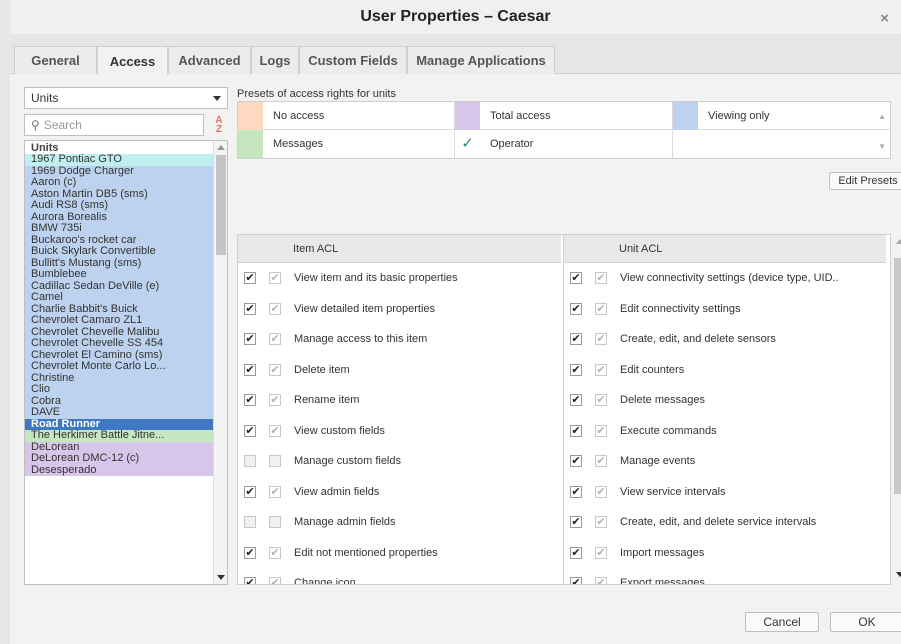 This screenshot has width=901, height=644. Describe the element at coordinates (275, 60) in the screenshot. I see `tab-logs: Logs` at that location.